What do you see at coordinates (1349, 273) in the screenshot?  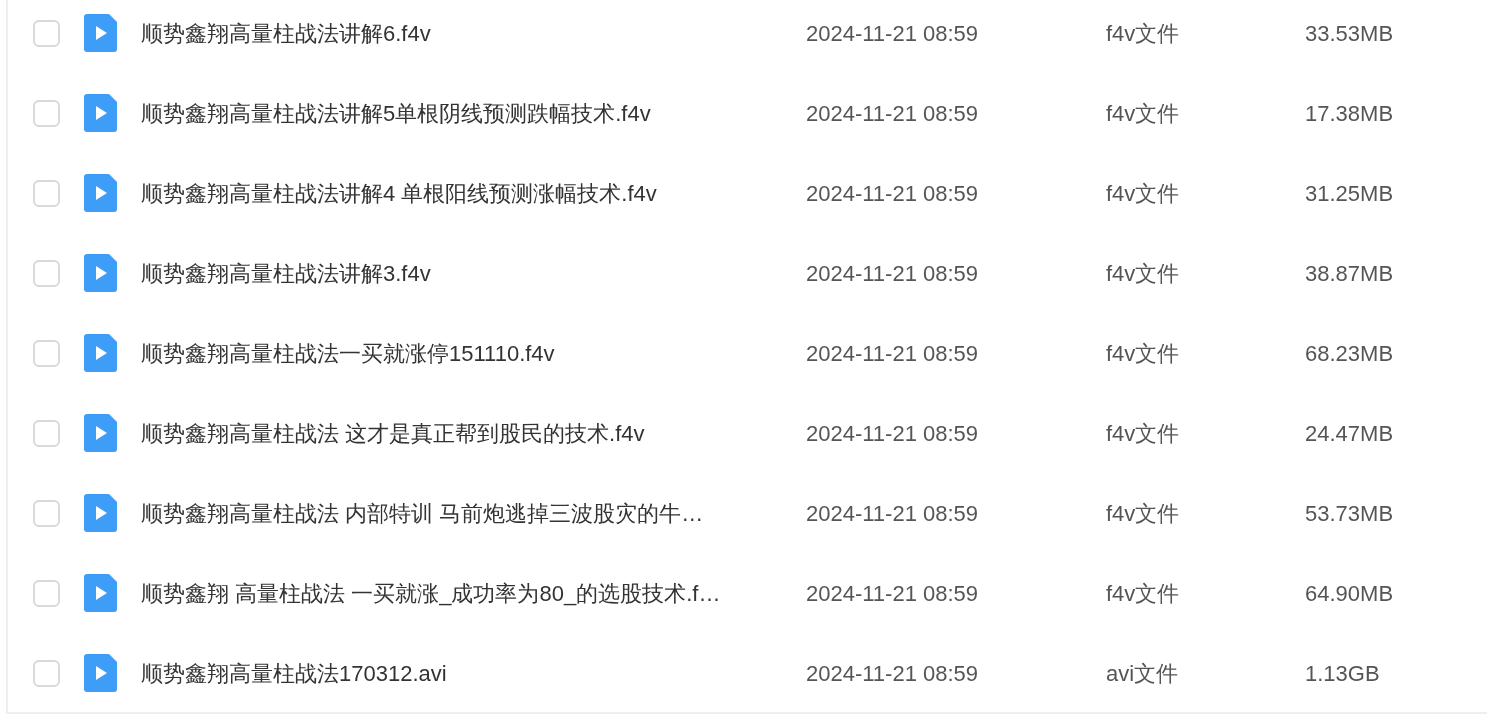 I see `file-size: 38.87MB` at bounding box center [1349, 273].